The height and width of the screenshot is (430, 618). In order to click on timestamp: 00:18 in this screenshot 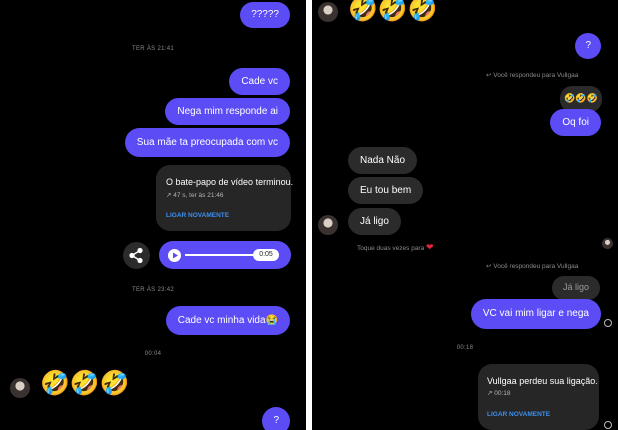, I will do `click(465, 348)`.